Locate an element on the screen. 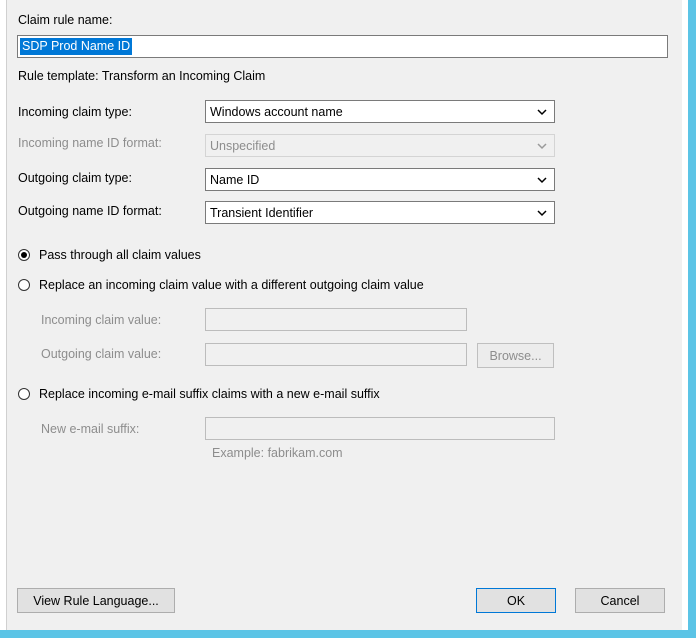 This screenshot has height=638, width=696. outgoing-claim-type-select: Name ID is located at coordinates (380, 179).